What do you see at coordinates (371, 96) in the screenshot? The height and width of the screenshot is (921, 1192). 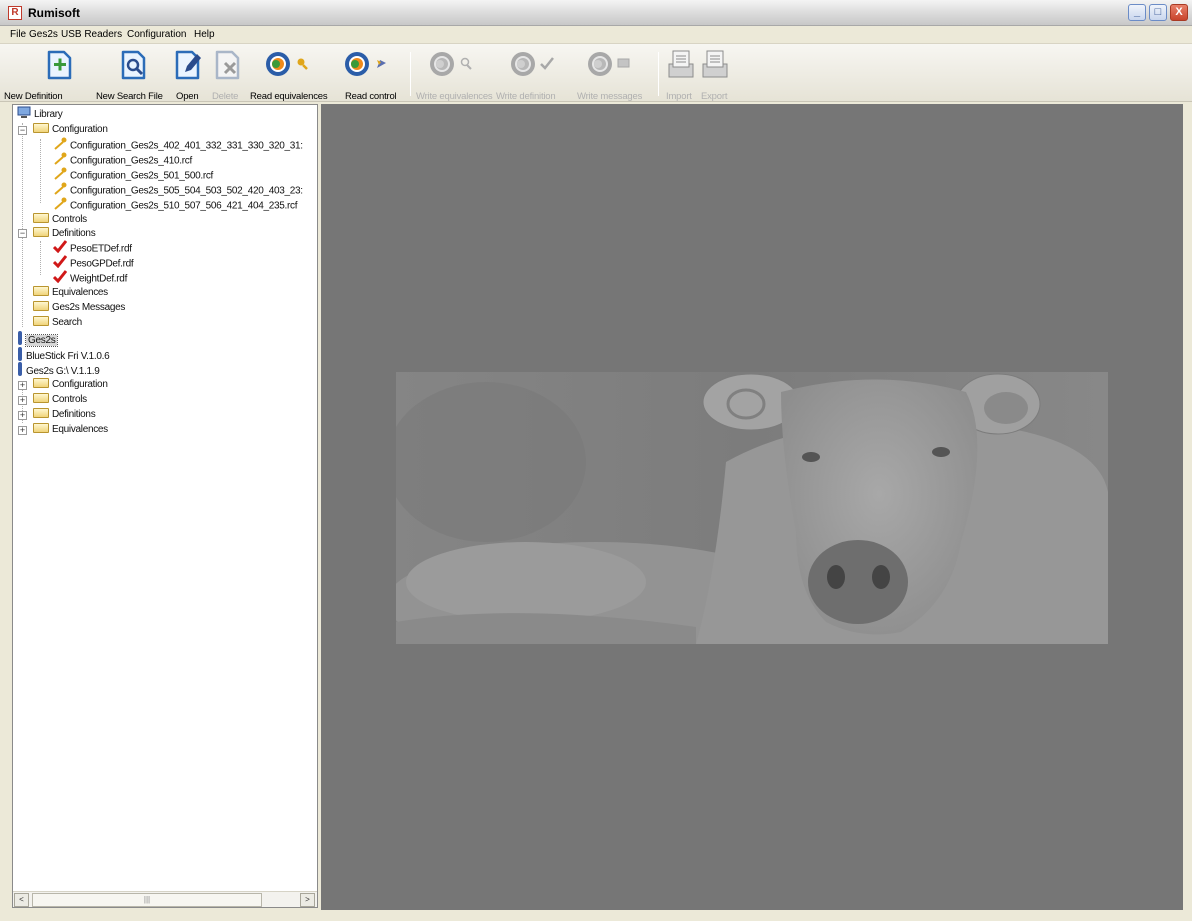 I see `read-control-label: Read control` at bounding box center [371, 96].